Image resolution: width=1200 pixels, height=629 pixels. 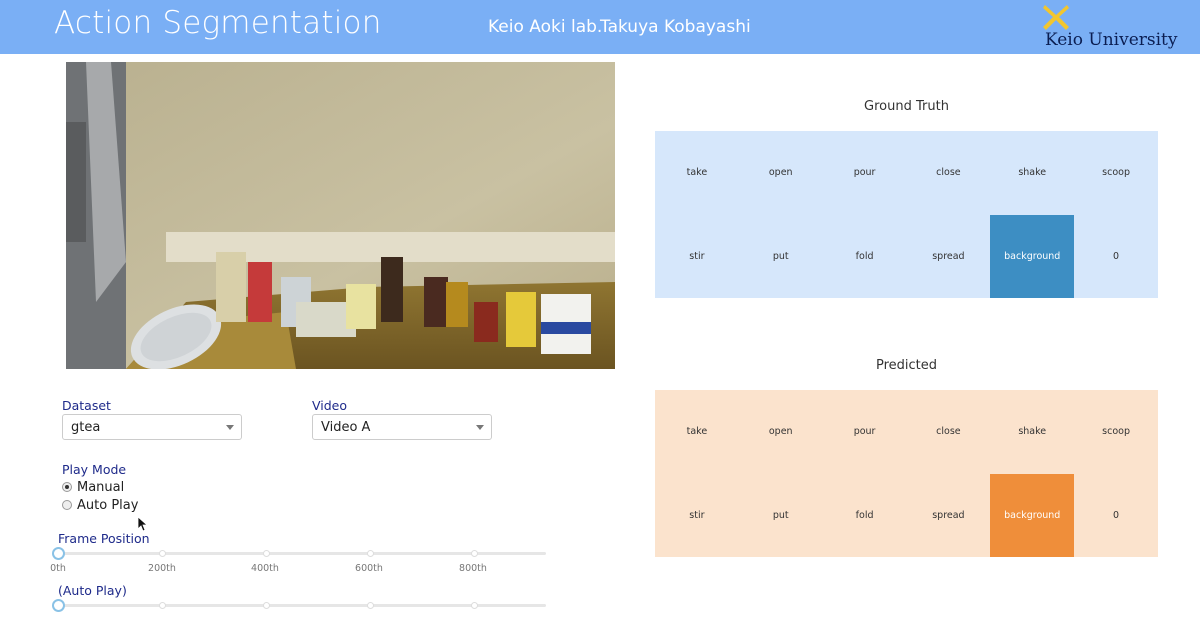 I want to click on radio-auto-play: Auto Play, so click(x=100, y=505).